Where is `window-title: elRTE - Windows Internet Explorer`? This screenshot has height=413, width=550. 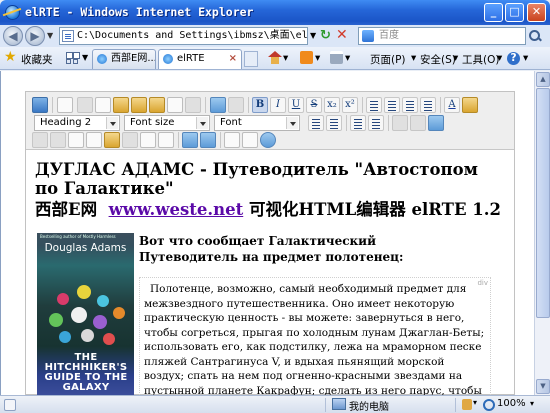
window-title: elRTE - Windows Internet Explorer is located at coordinates (139, 12).